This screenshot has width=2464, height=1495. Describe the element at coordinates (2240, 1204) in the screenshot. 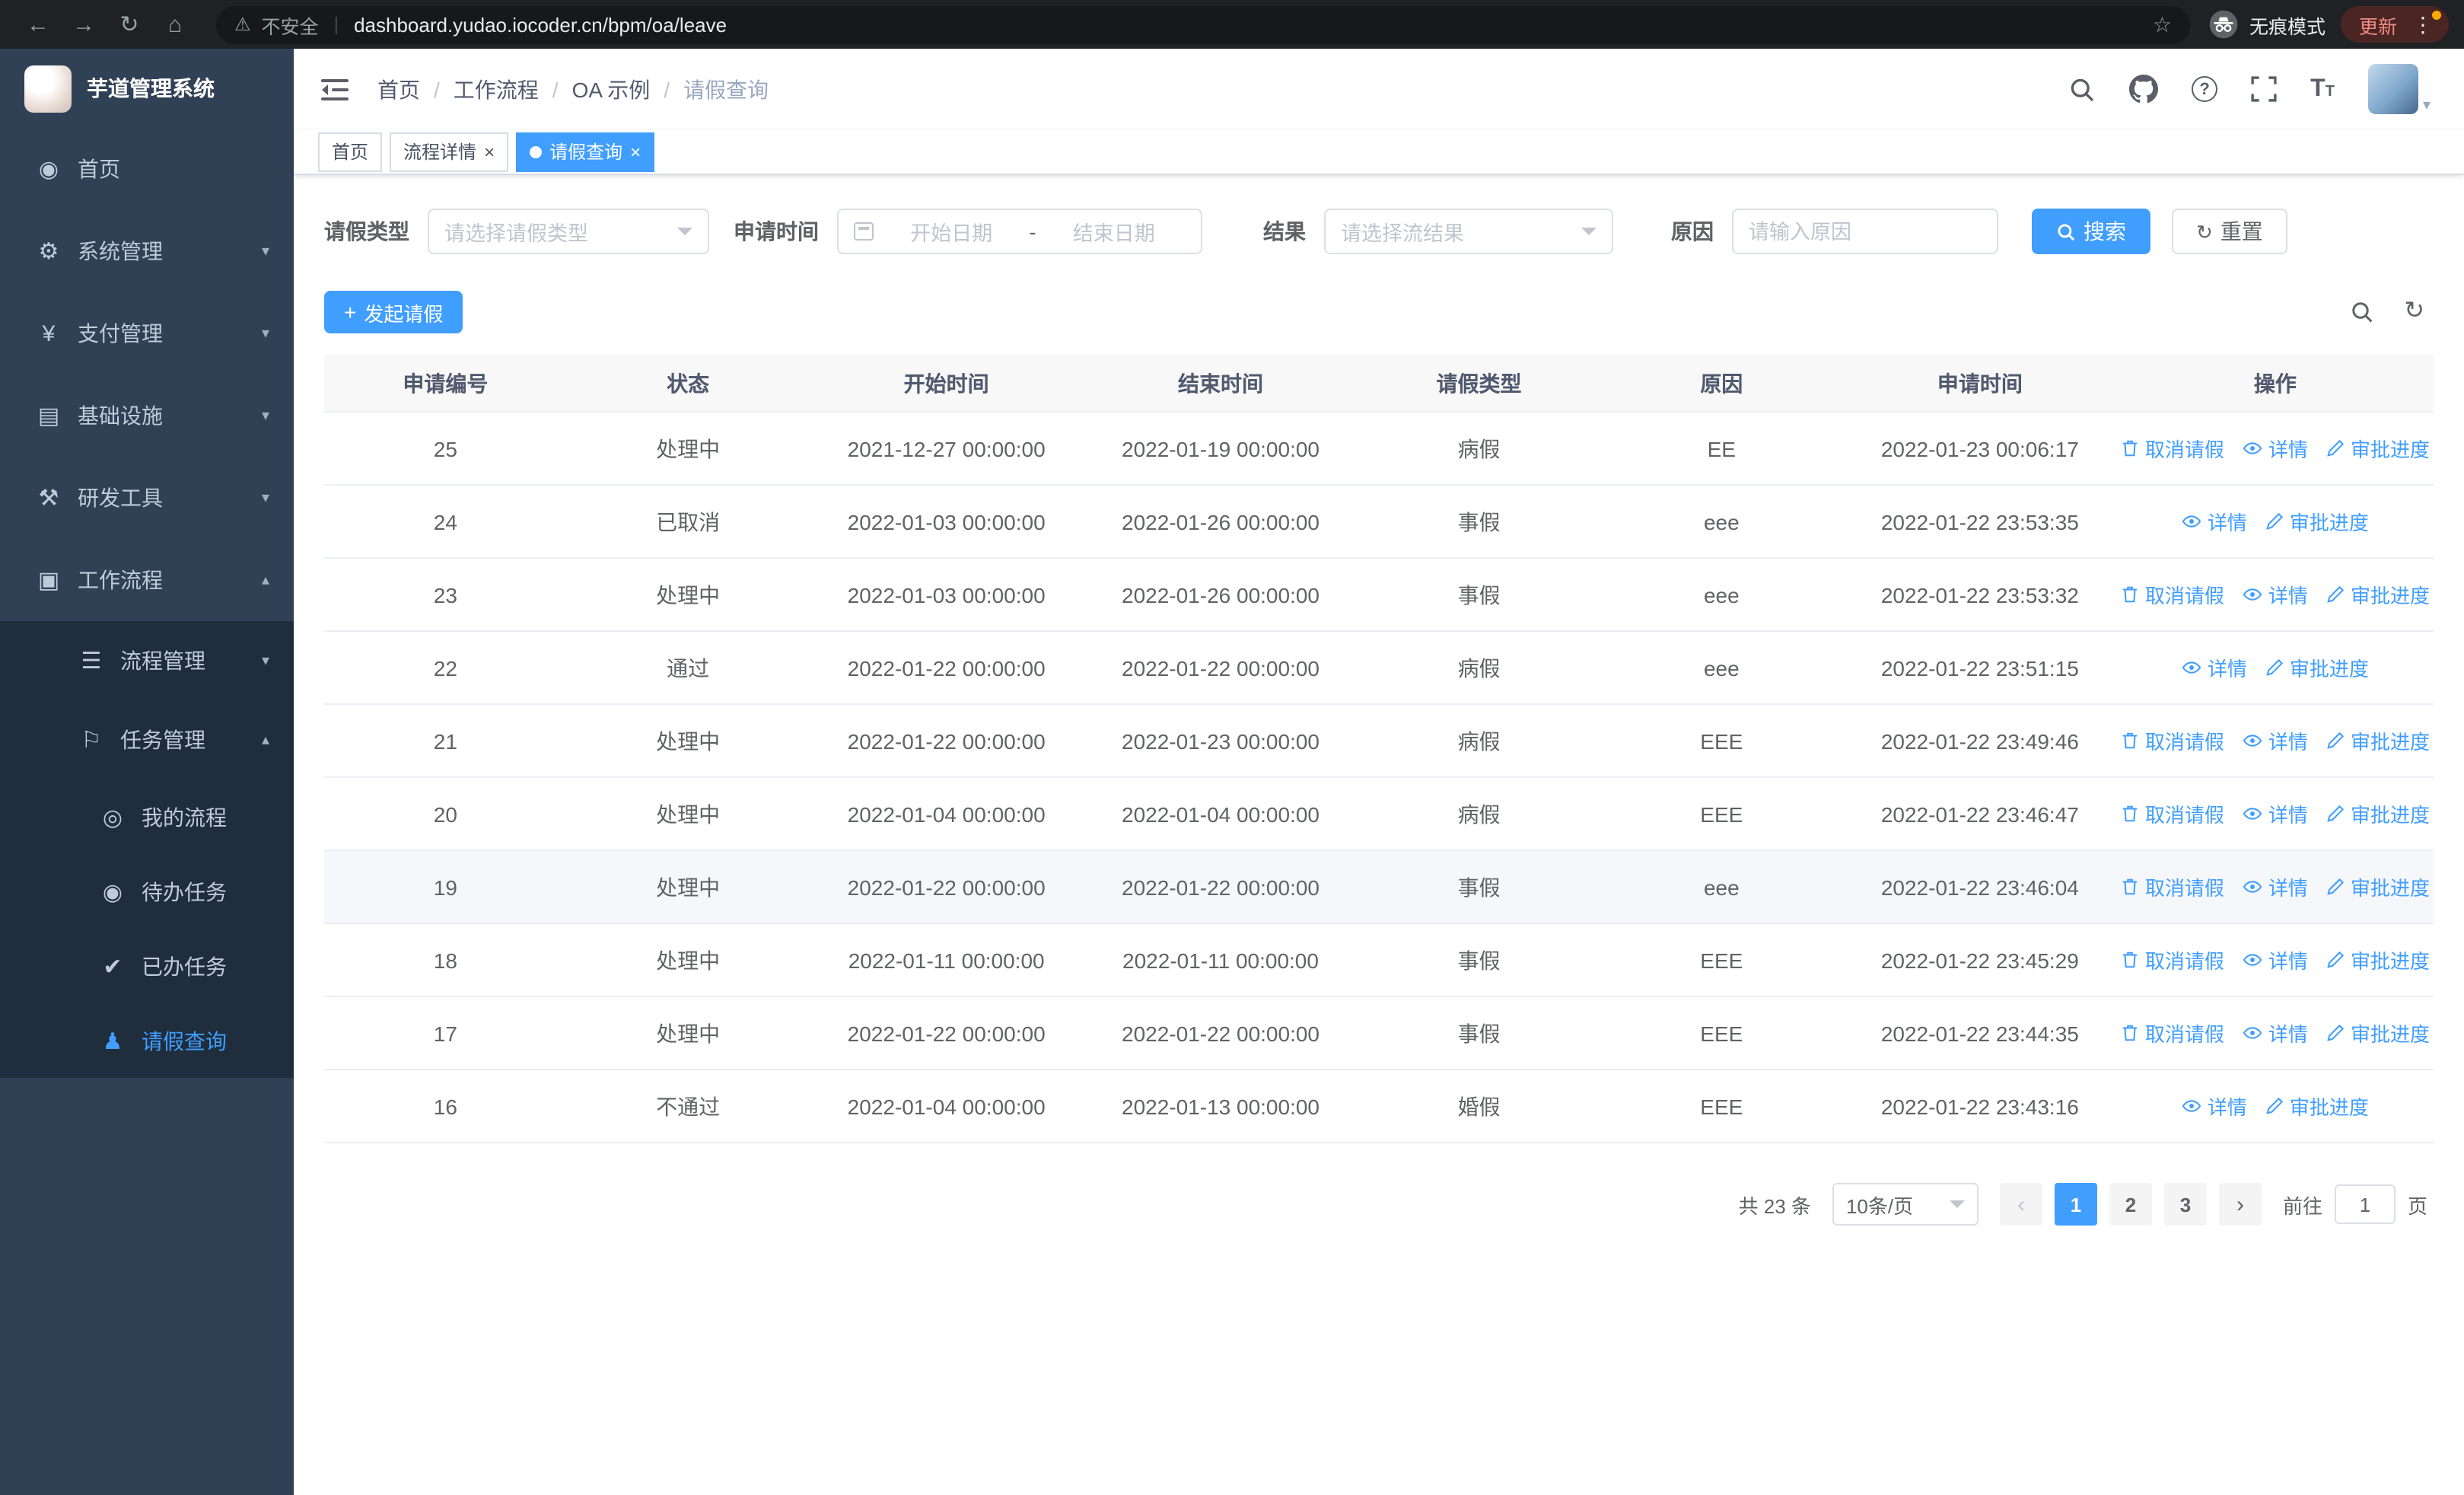

I see `next-page-button: ›` at that location.